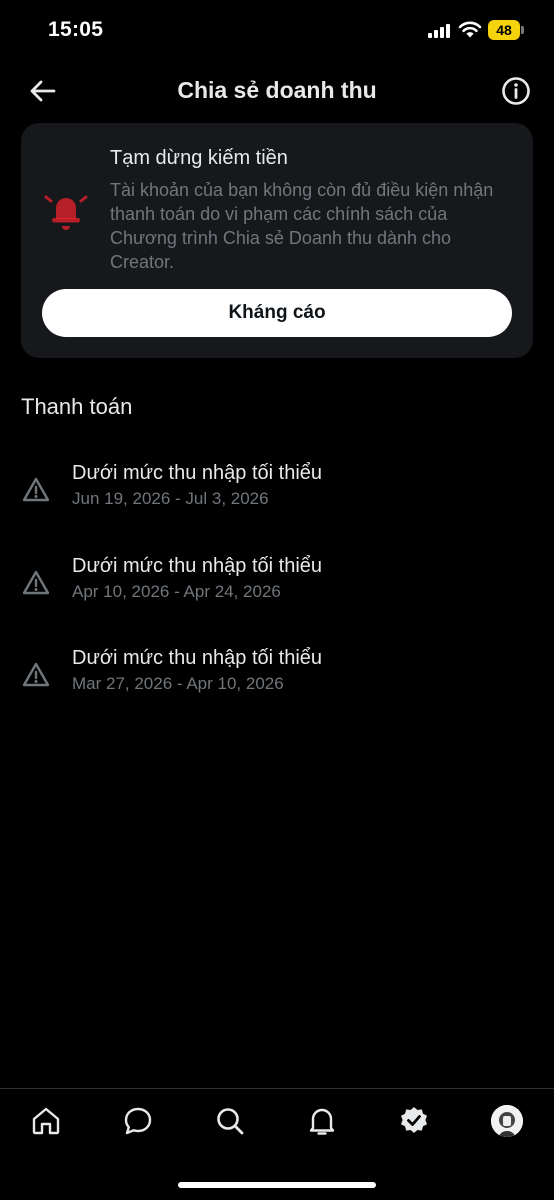 This screenshot has height=1200, width=554. Describe the element at coordinates (76, 29) in the screenshot. I see `status-time: 15:05` at that location.